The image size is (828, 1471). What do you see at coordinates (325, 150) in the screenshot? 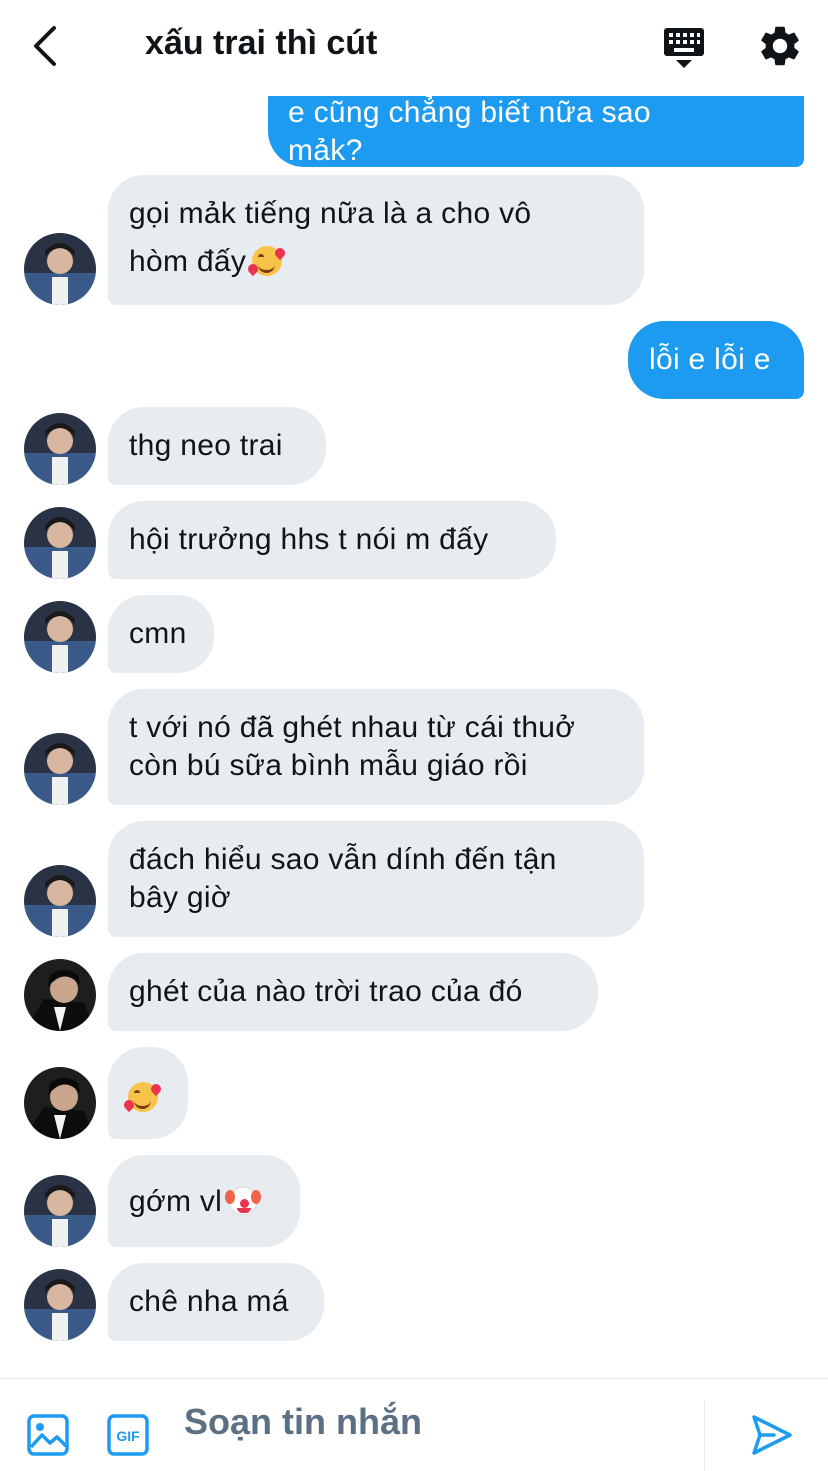
I see `message-line: mảk?` at bounding box center [325, 150].